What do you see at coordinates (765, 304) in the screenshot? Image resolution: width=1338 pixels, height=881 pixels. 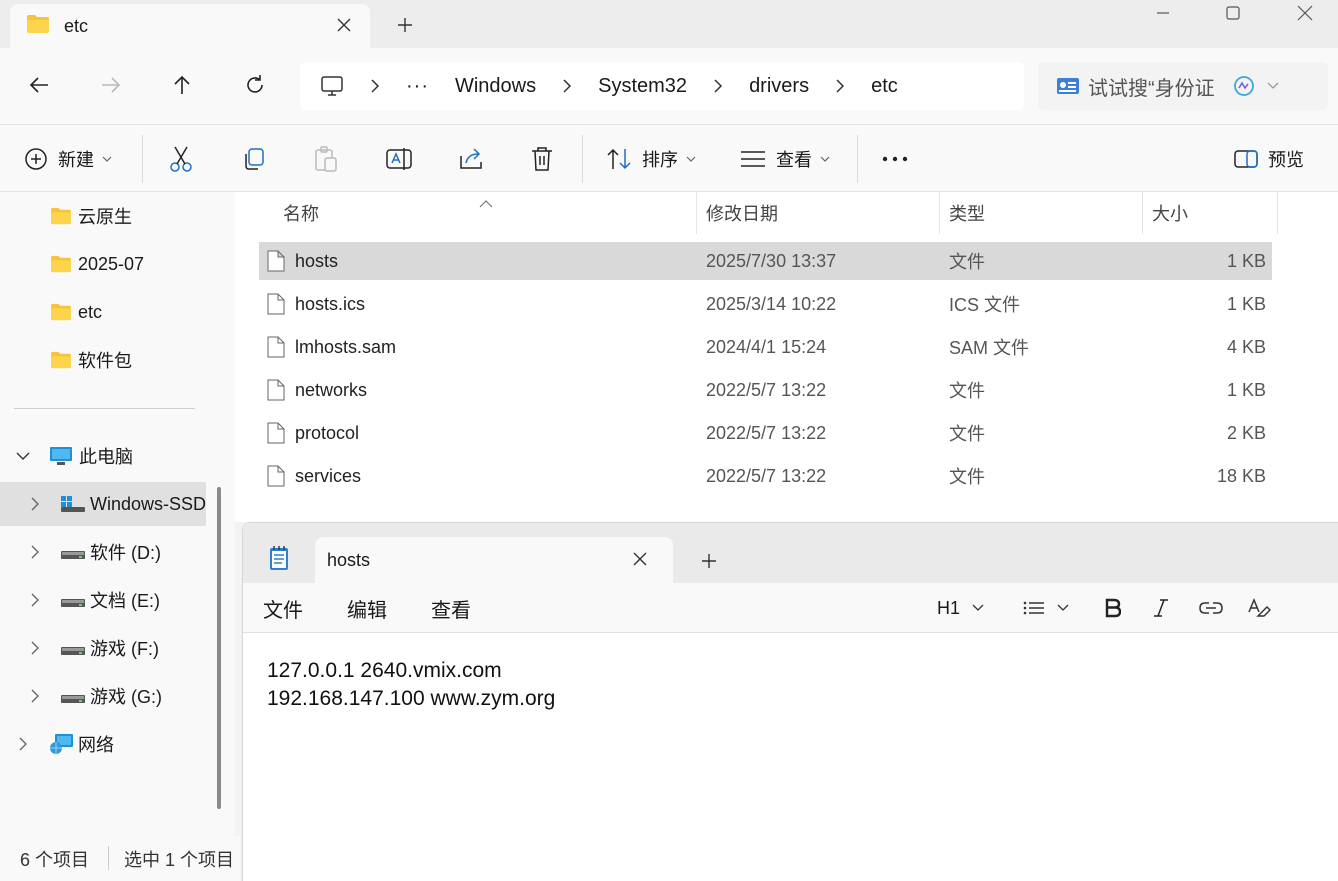 I see `file-row: hosts.ics 2025/3/14 10:22 ICS 文件 1 KB` at bounding box center [765, 304].